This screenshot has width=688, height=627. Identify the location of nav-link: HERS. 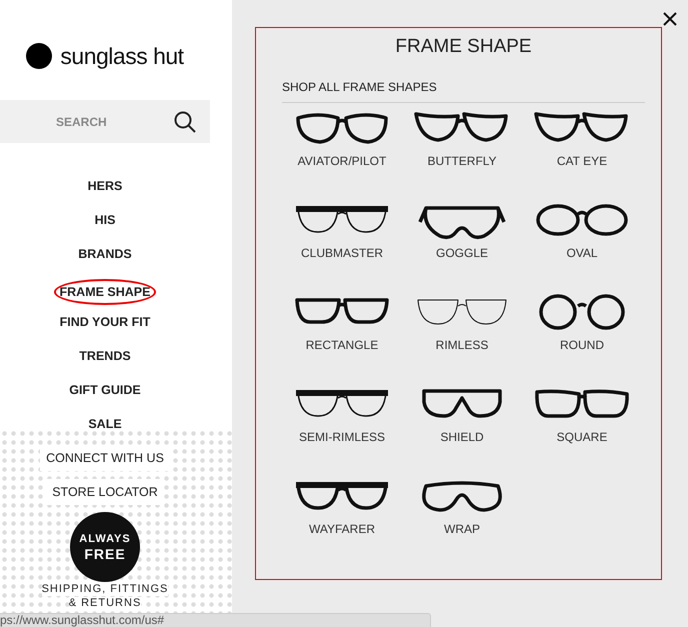
(105, 186).